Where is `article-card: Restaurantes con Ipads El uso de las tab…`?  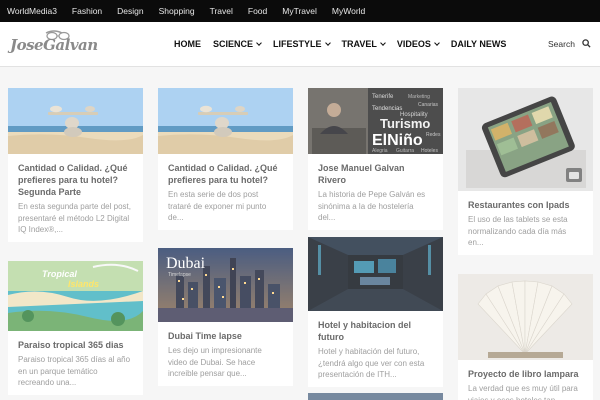 article-card: Restaurantes con Ipads El uso de las tab… is located at coordinates (525, 171).